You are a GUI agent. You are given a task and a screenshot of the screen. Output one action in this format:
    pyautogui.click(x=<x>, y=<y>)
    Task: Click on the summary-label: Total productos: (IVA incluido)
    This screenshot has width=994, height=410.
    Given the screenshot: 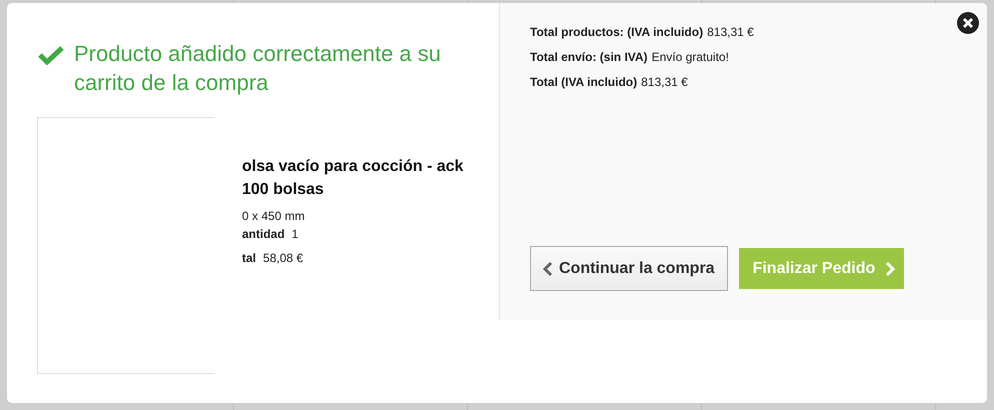 What is the action you would take?
    pyautogui.click(x=617, y=32)
    